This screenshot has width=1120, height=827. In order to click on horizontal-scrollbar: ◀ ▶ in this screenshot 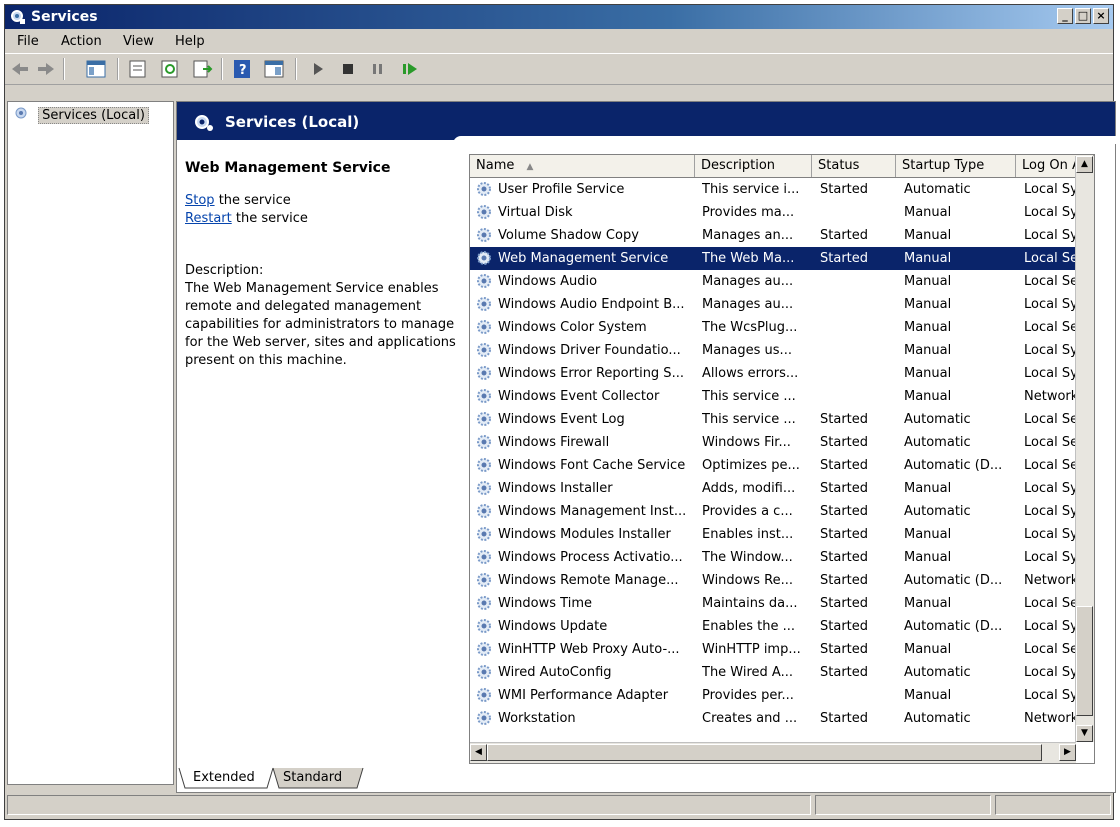, I will do `click(773, 752)`.